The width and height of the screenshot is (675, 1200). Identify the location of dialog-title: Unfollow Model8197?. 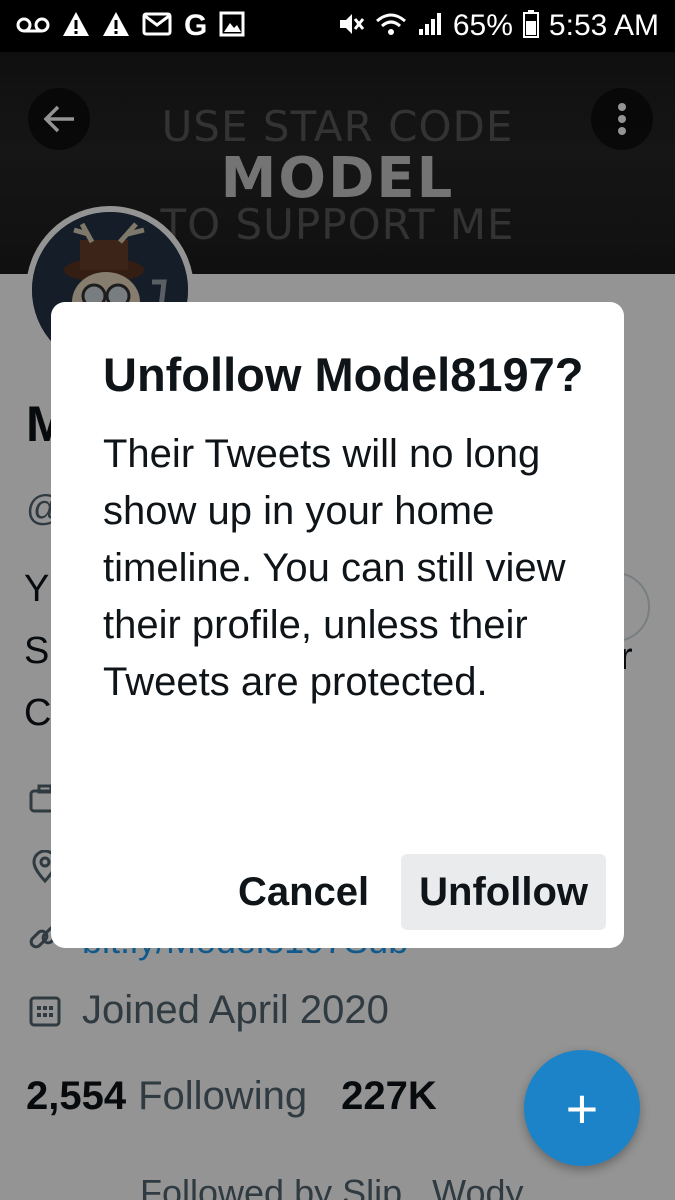
(343, 374).